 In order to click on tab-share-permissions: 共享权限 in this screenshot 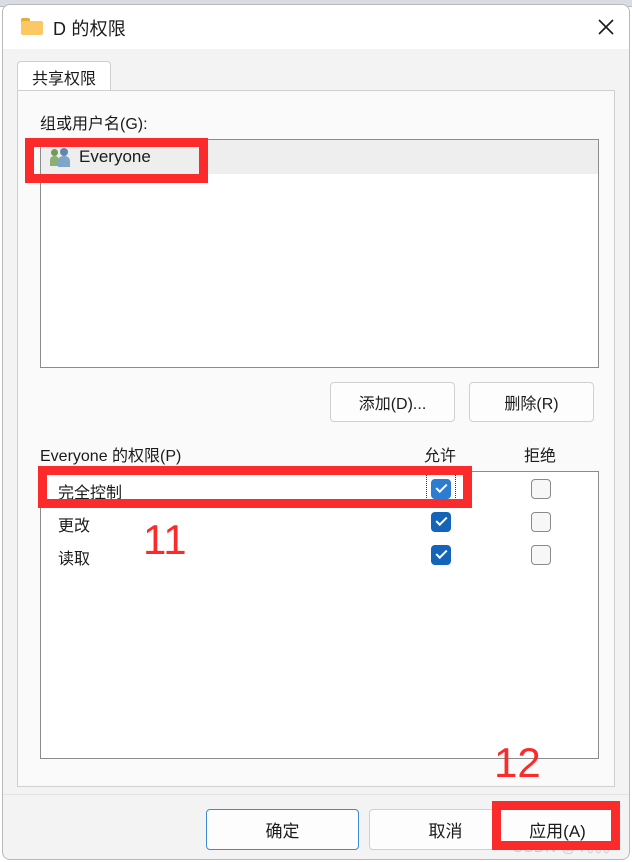, I will do `click(64, 76)`.